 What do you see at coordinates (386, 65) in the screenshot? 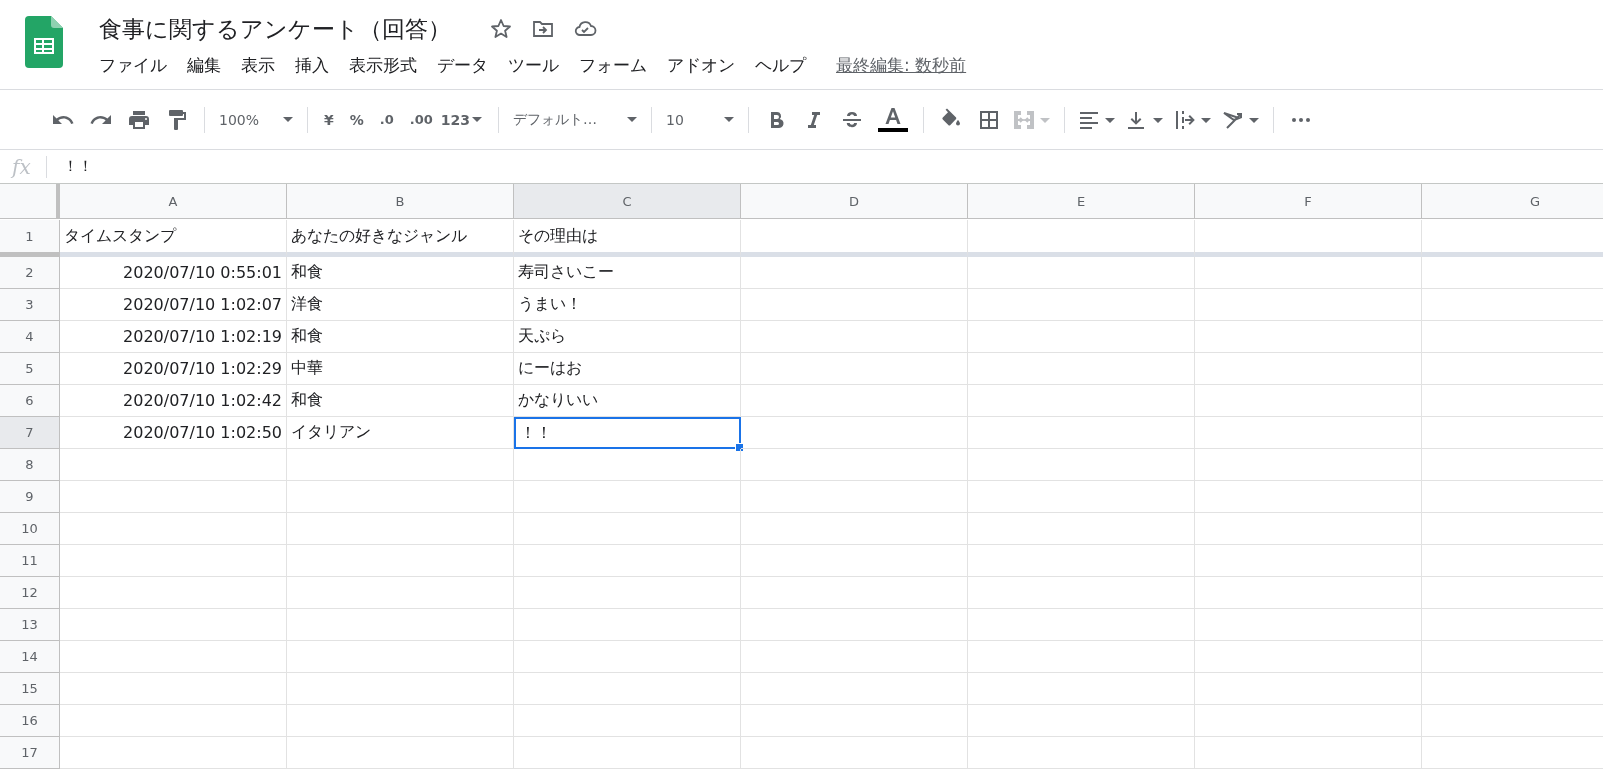
I see `menu-item: 表示形式` at bounding box center [386, 65].